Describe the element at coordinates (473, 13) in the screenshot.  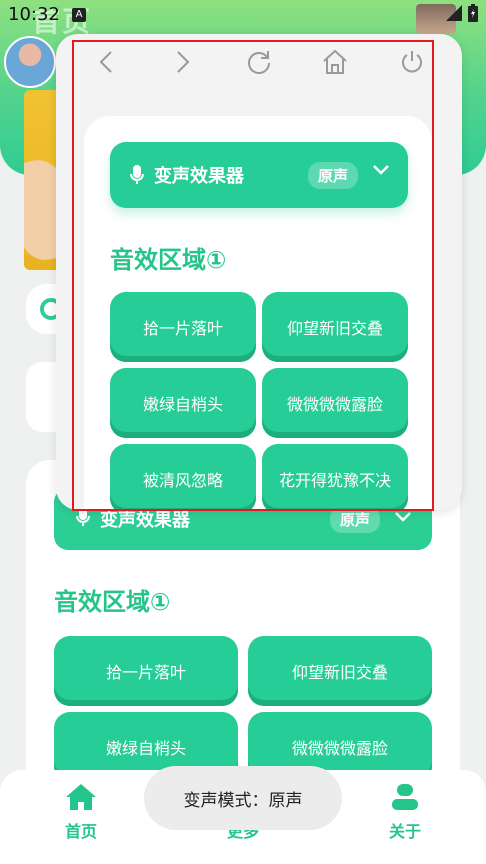
I see `battery-icon` at that location.